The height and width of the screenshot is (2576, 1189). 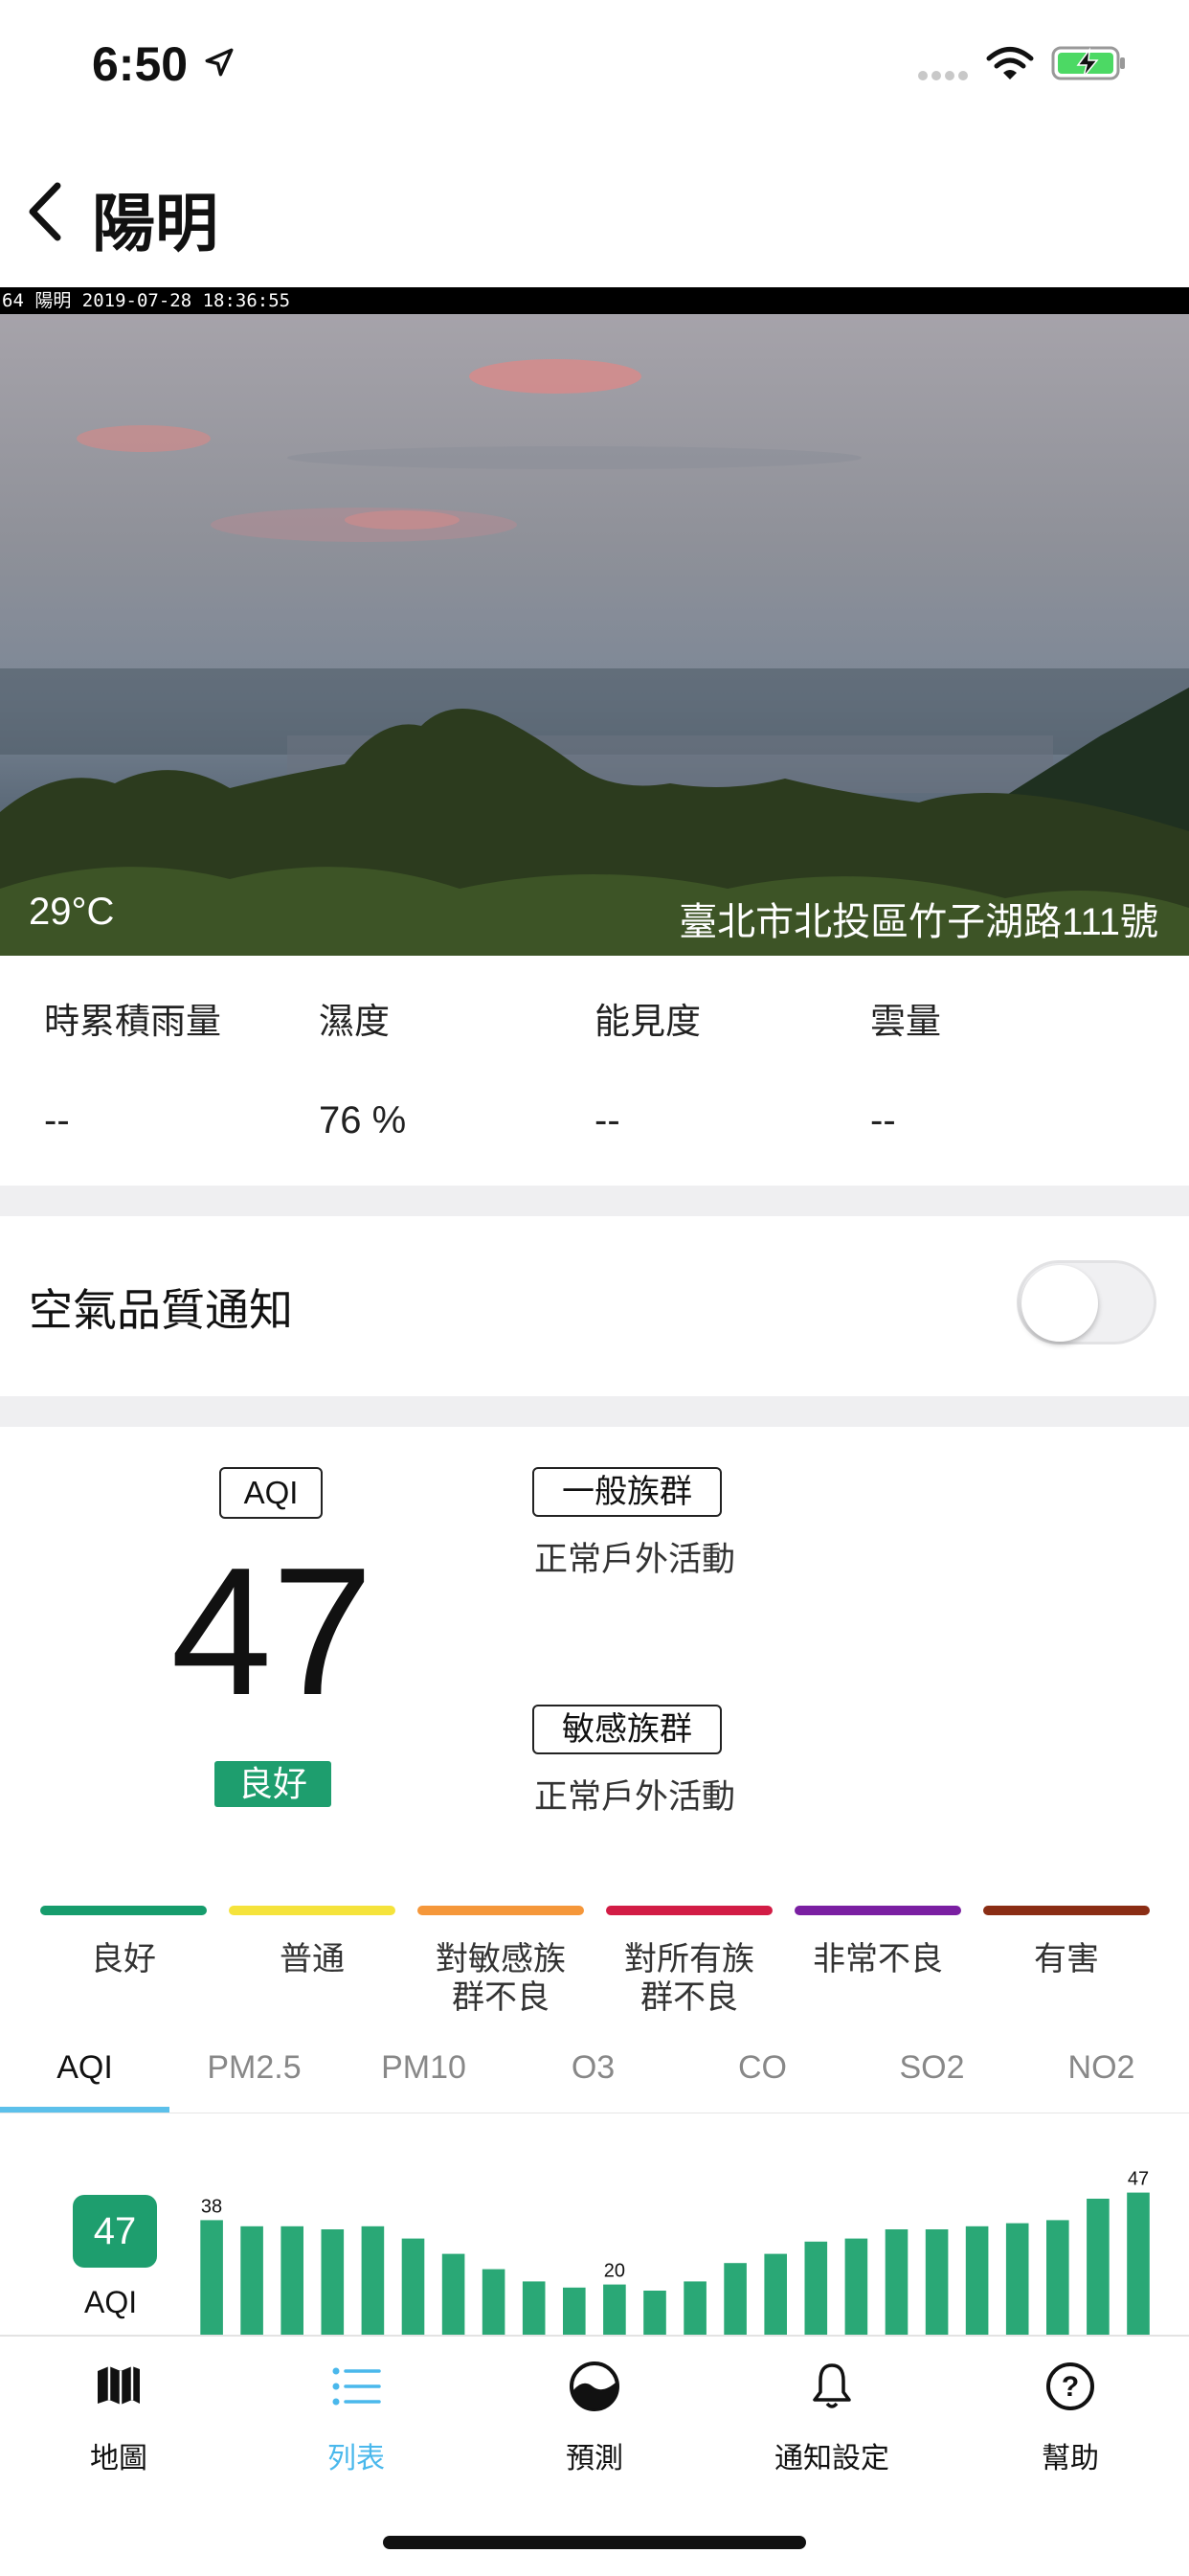 What do you see at coordinates (594, 300) in the screenshot?
I see `camera-timestamp: 64 陽明 2019-07-28 18:36:55` at bounding box center [594, 300].